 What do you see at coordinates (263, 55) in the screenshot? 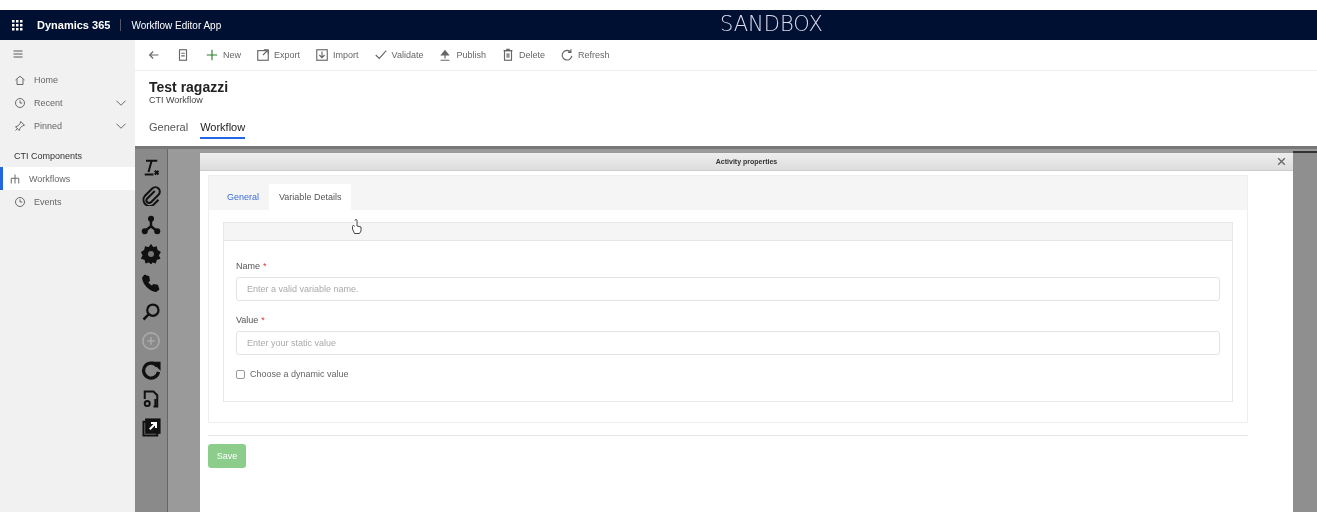
I see `export-icon` at bounding box center [263, 55].